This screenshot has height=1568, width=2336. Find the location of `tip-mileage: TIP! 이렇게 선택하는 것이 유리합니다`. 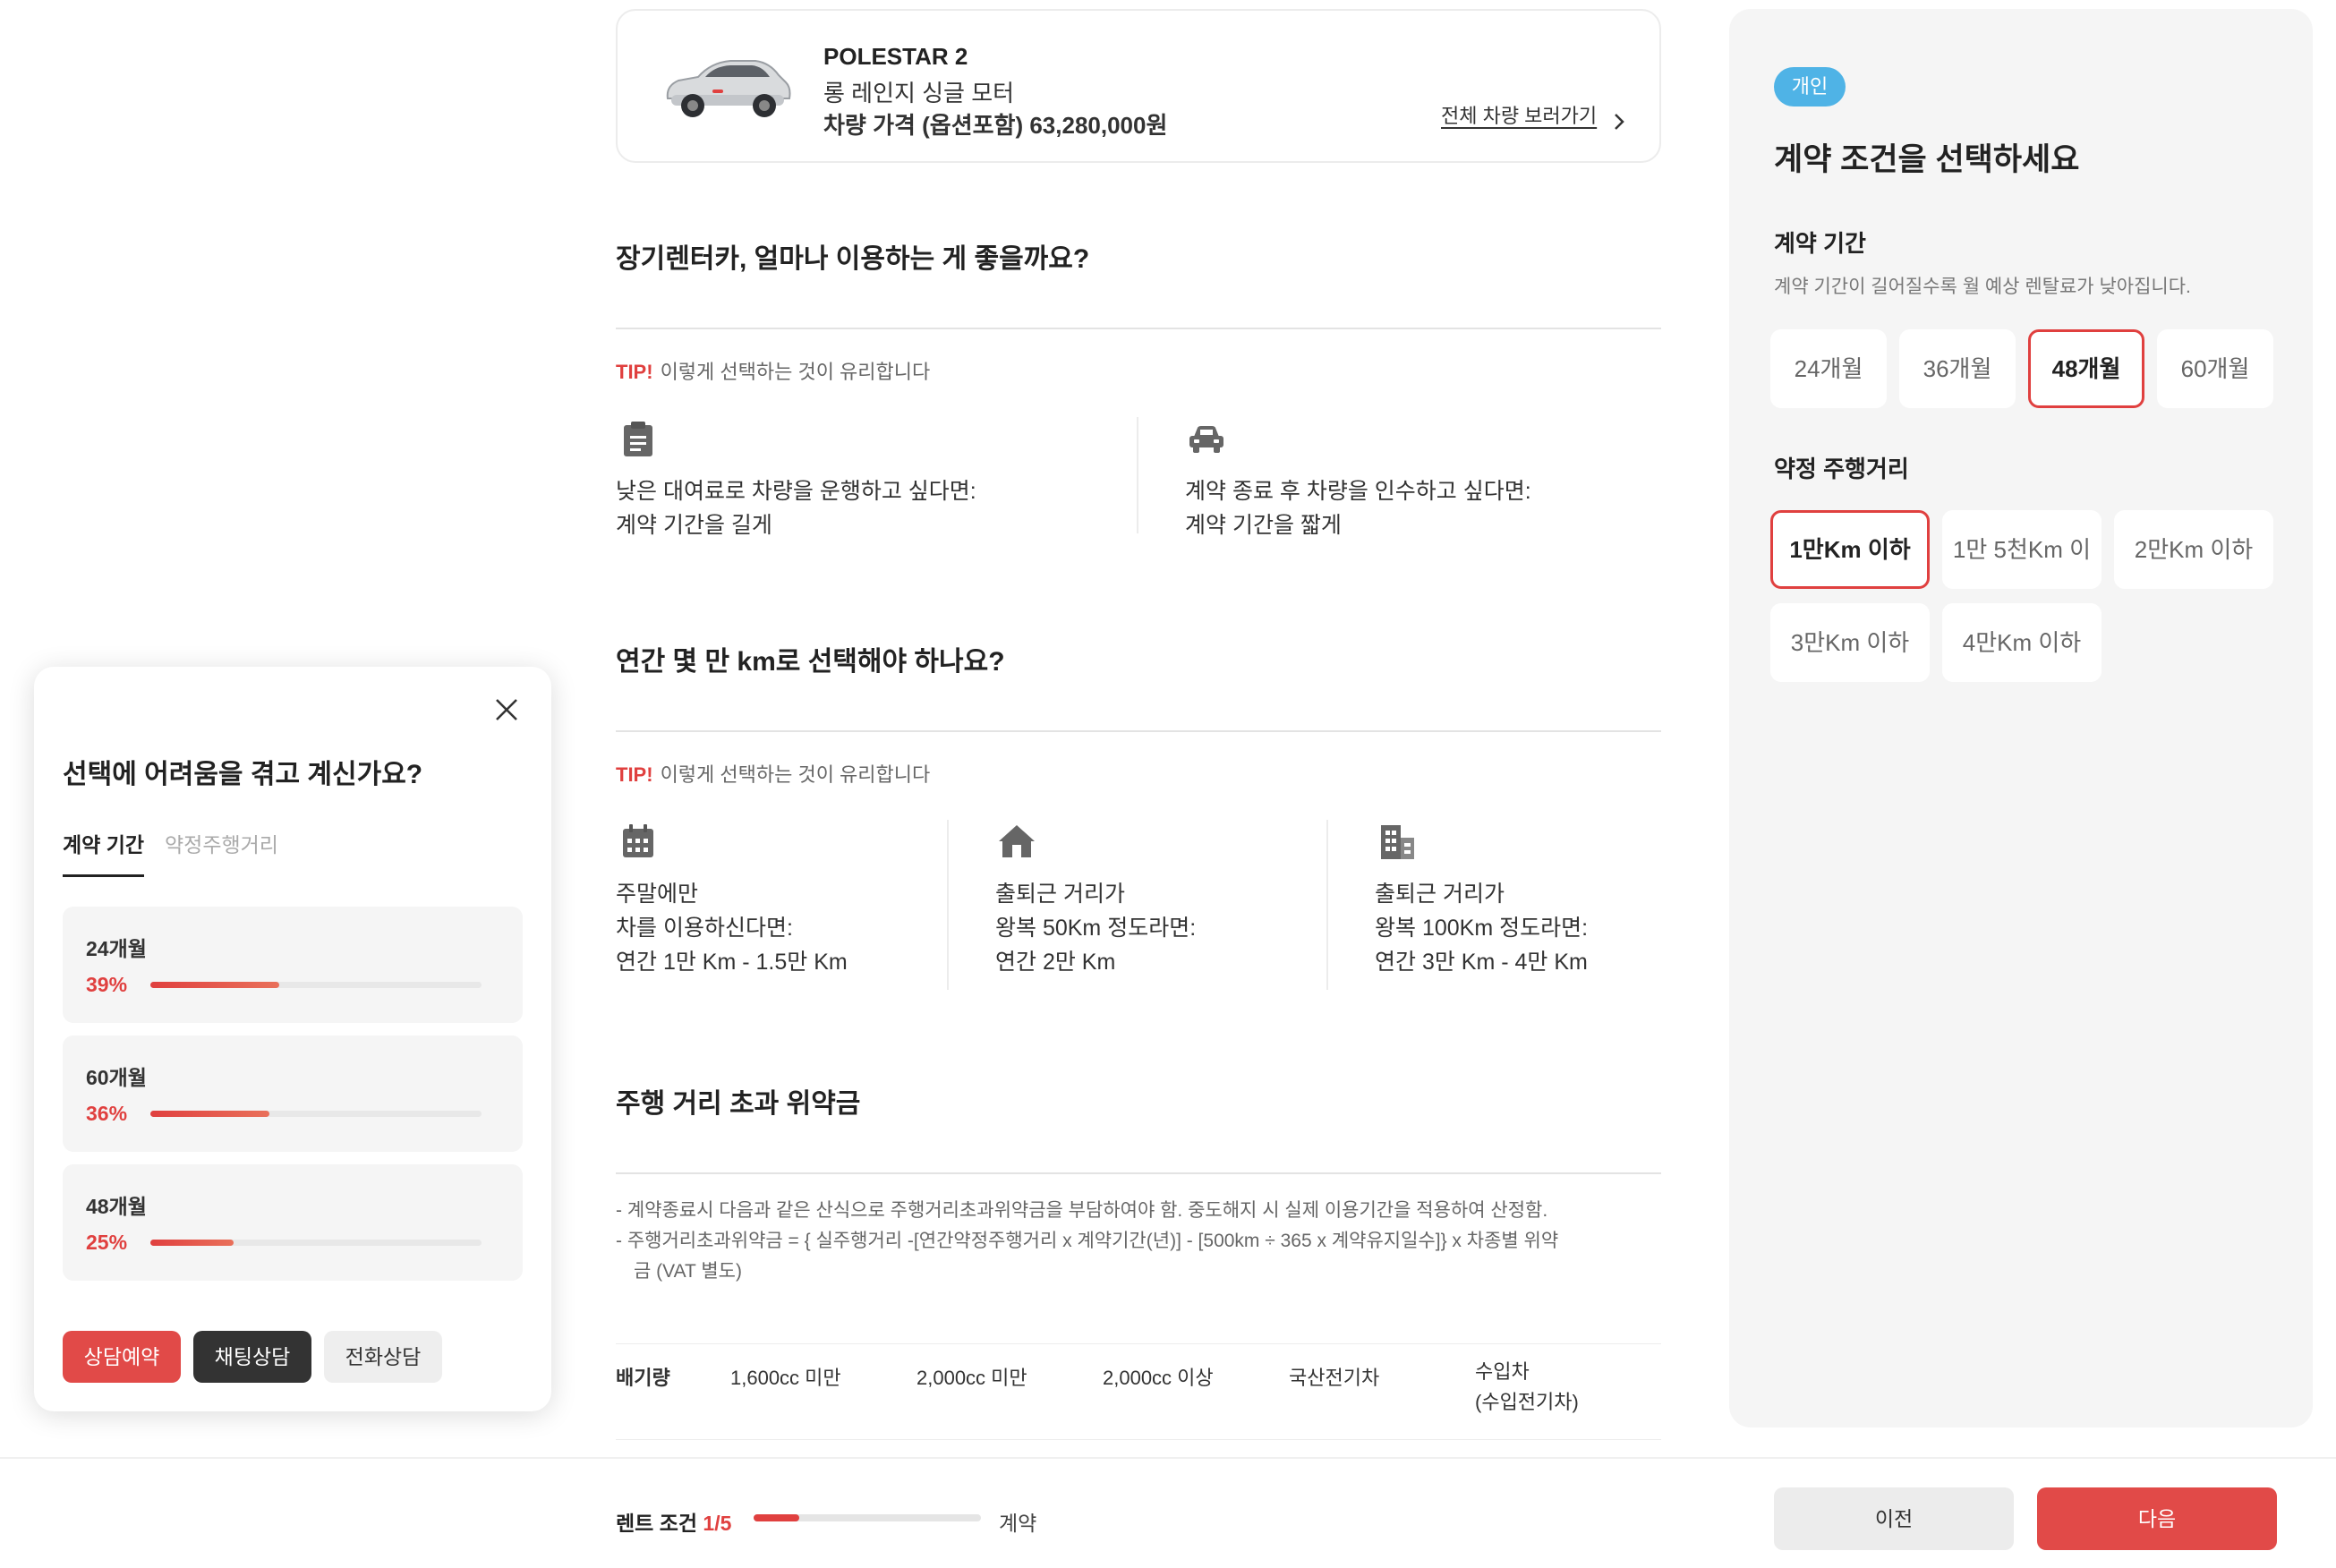

tip-mileage: TIP! 이렇게 선택하는 것이 유리합니다 is located at coordinates (773, 773).